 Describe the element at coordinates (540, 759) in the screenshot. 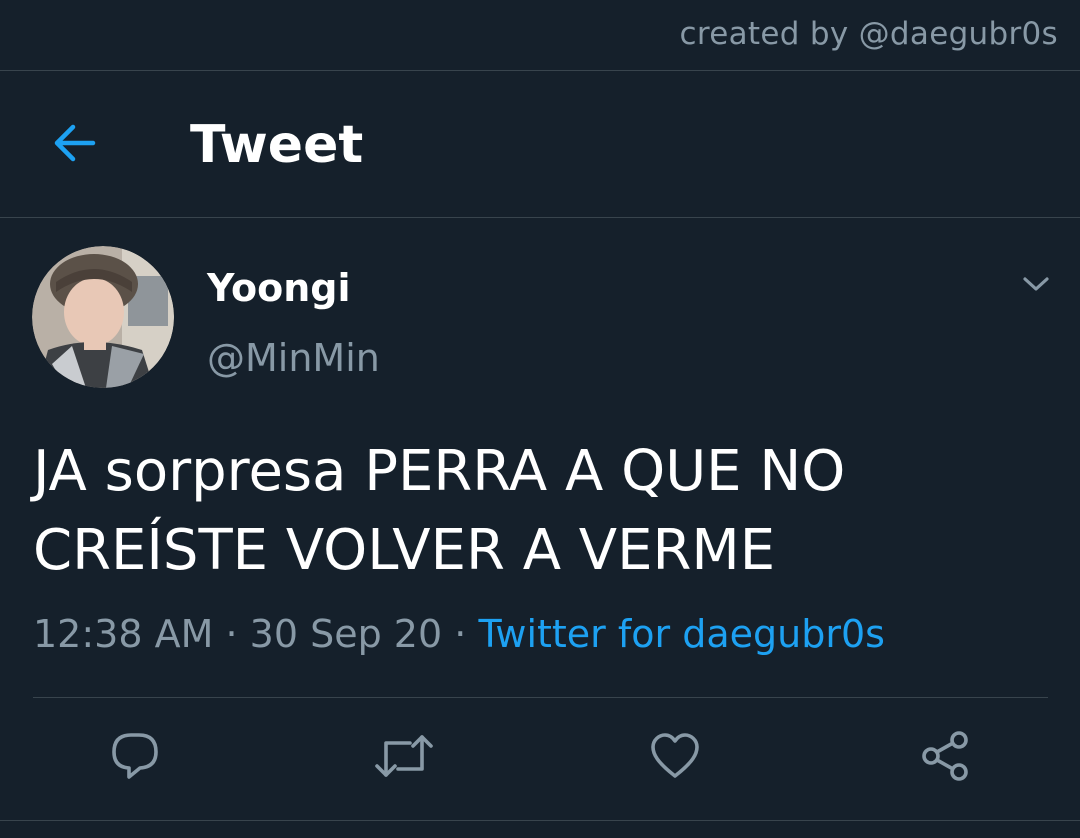

I see `tweet-actions-bar` at that location.